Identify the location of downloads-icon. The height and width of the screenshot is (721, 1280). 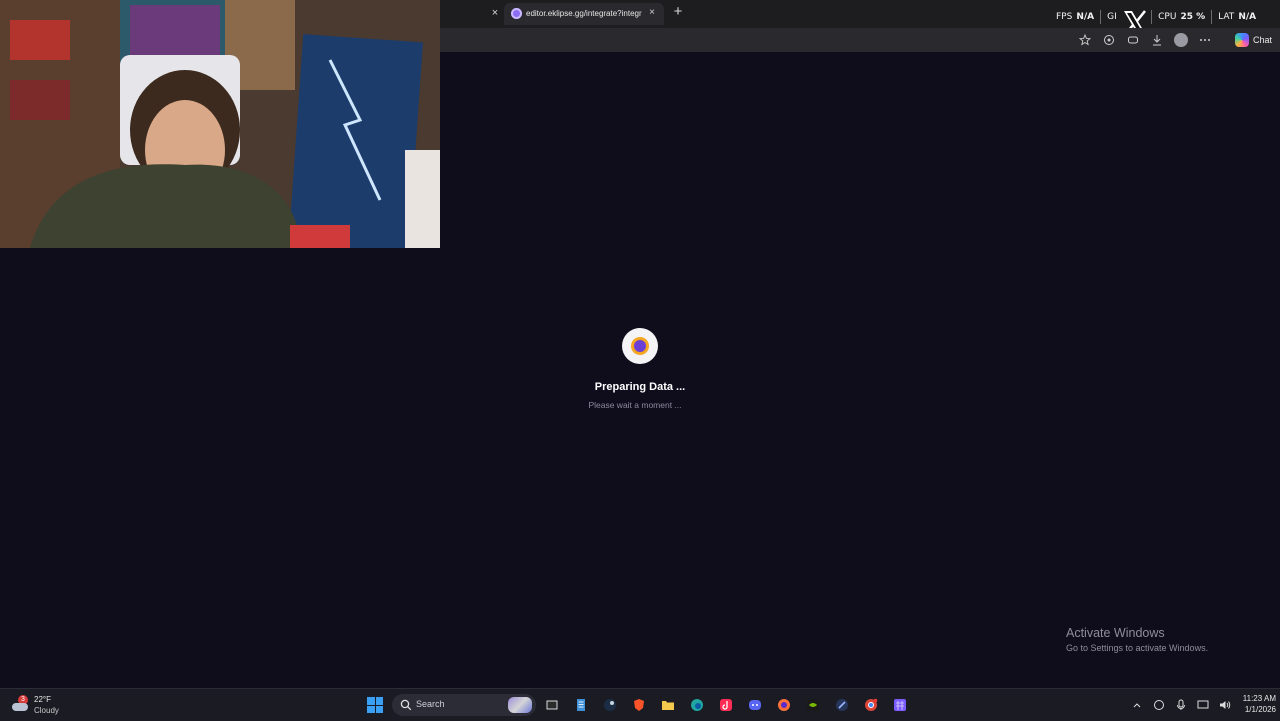
(1157, 40).